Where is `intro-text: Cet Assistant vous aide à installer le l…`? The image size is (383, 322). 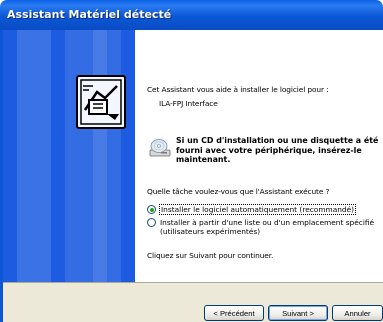 intro-text: Cet Assistant vous aide à installer le l… is located at coordinates (238, 89).